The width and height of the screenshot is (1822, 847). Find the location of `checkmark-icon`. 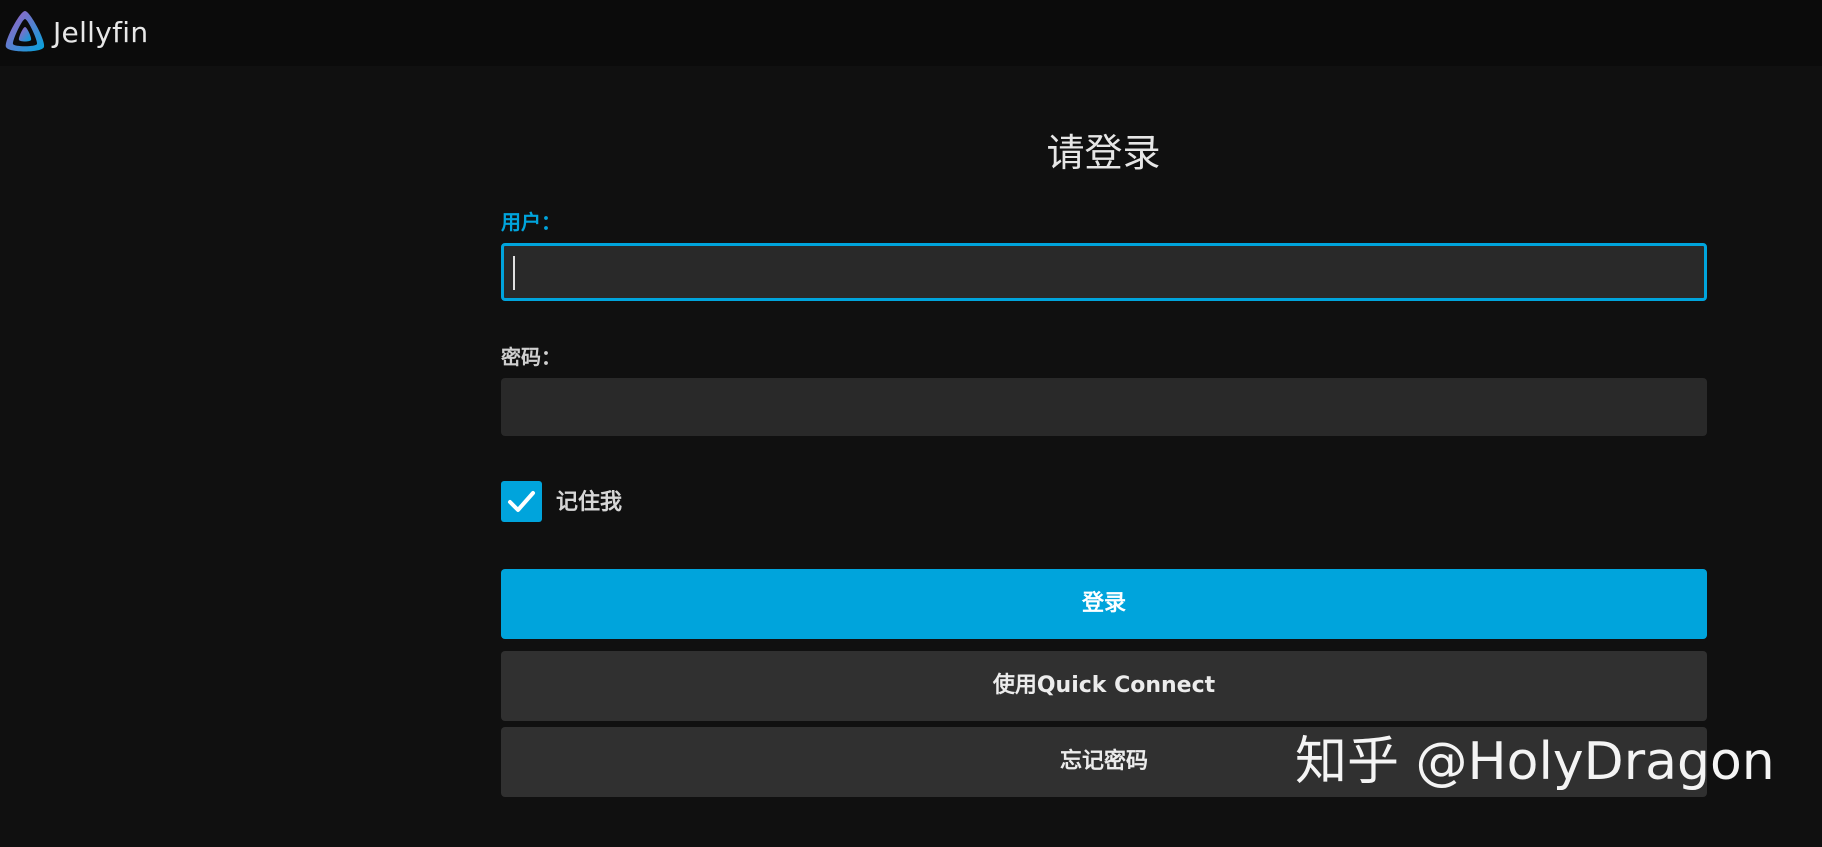

checkmark-icon is located at coordinates (521, 501).